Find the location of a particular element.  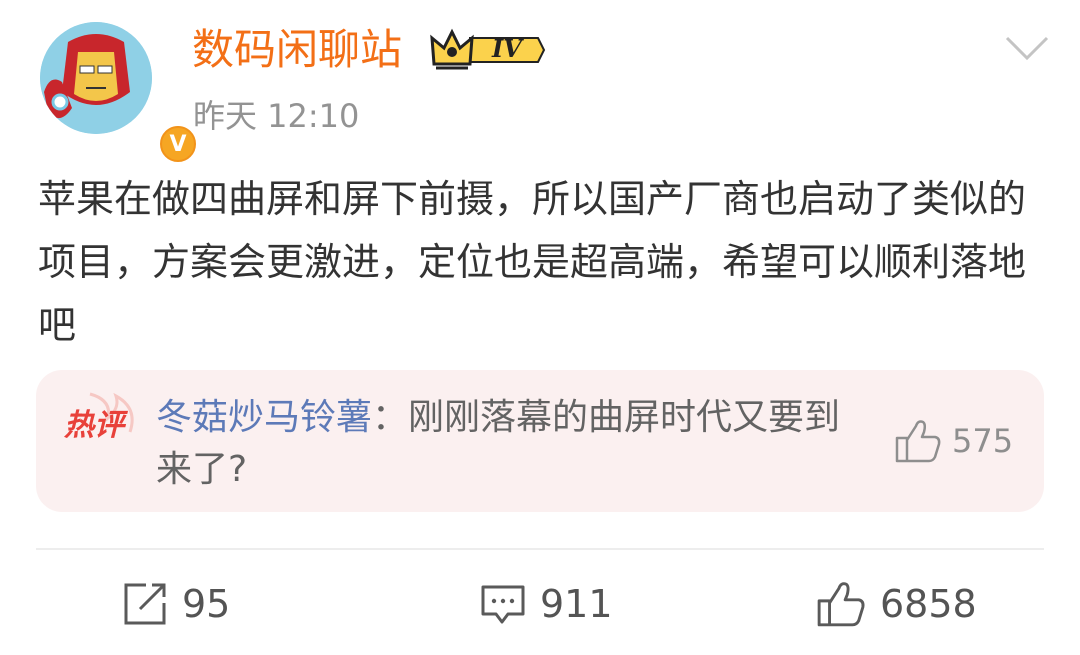

hot-comment-text: 冬菇炒马铃薯：刚刚落幕的曲屏时代又要到来了? is located at coordinates (516, 444).